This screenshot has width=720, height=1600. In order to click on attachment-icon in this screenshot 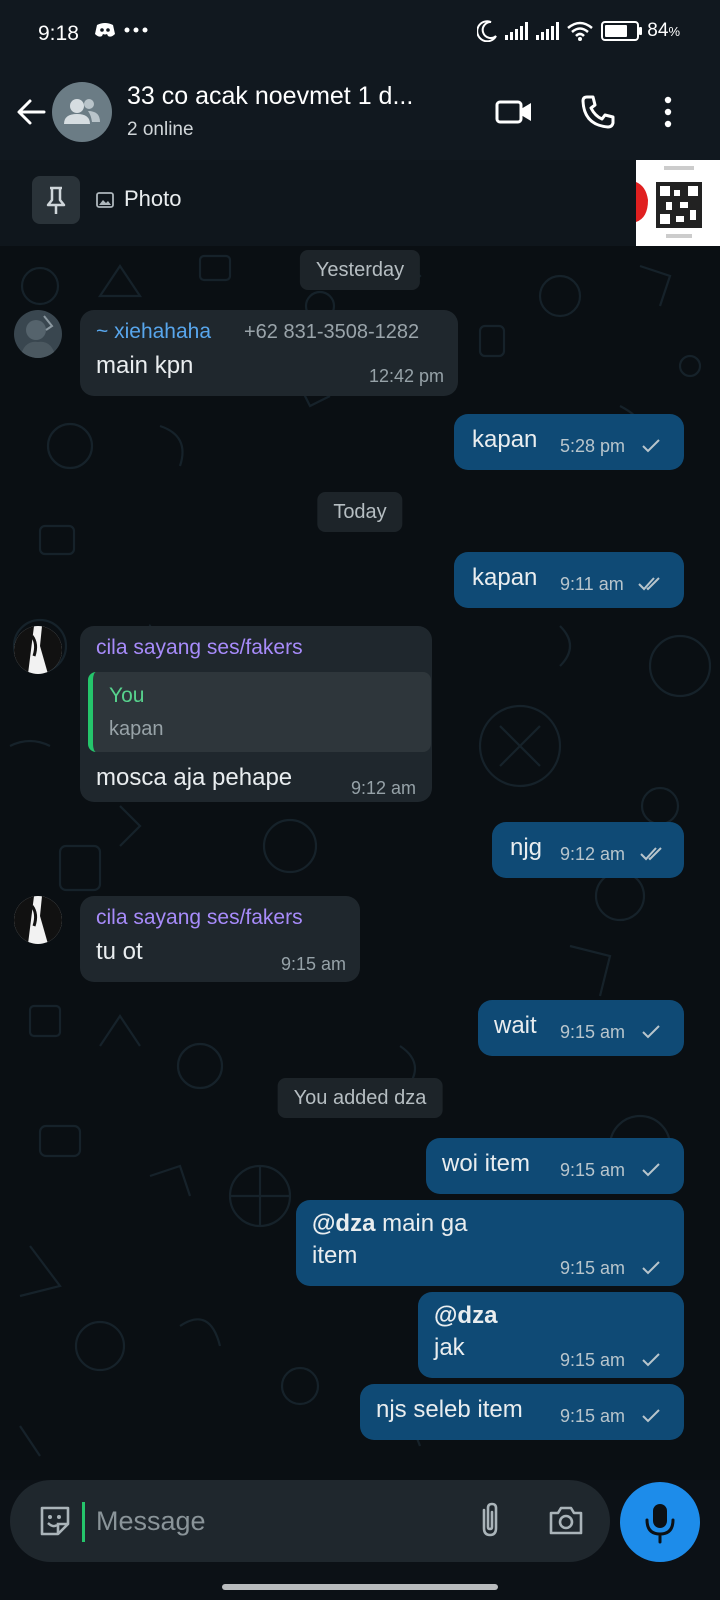, I will do `click(490, 1520)`.